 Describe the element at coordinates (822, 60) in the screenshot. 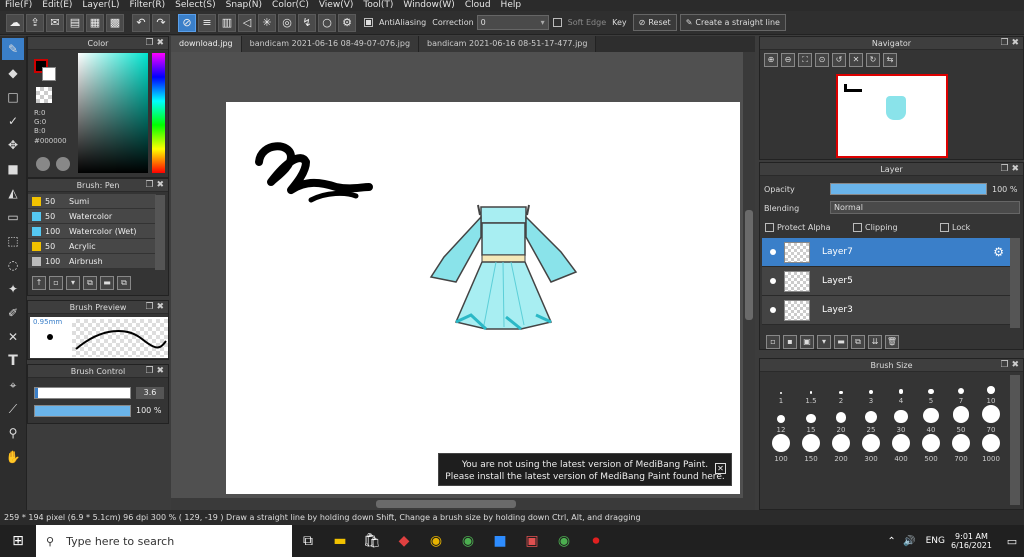

I see `actual-size-icon: ⊙` at that location.